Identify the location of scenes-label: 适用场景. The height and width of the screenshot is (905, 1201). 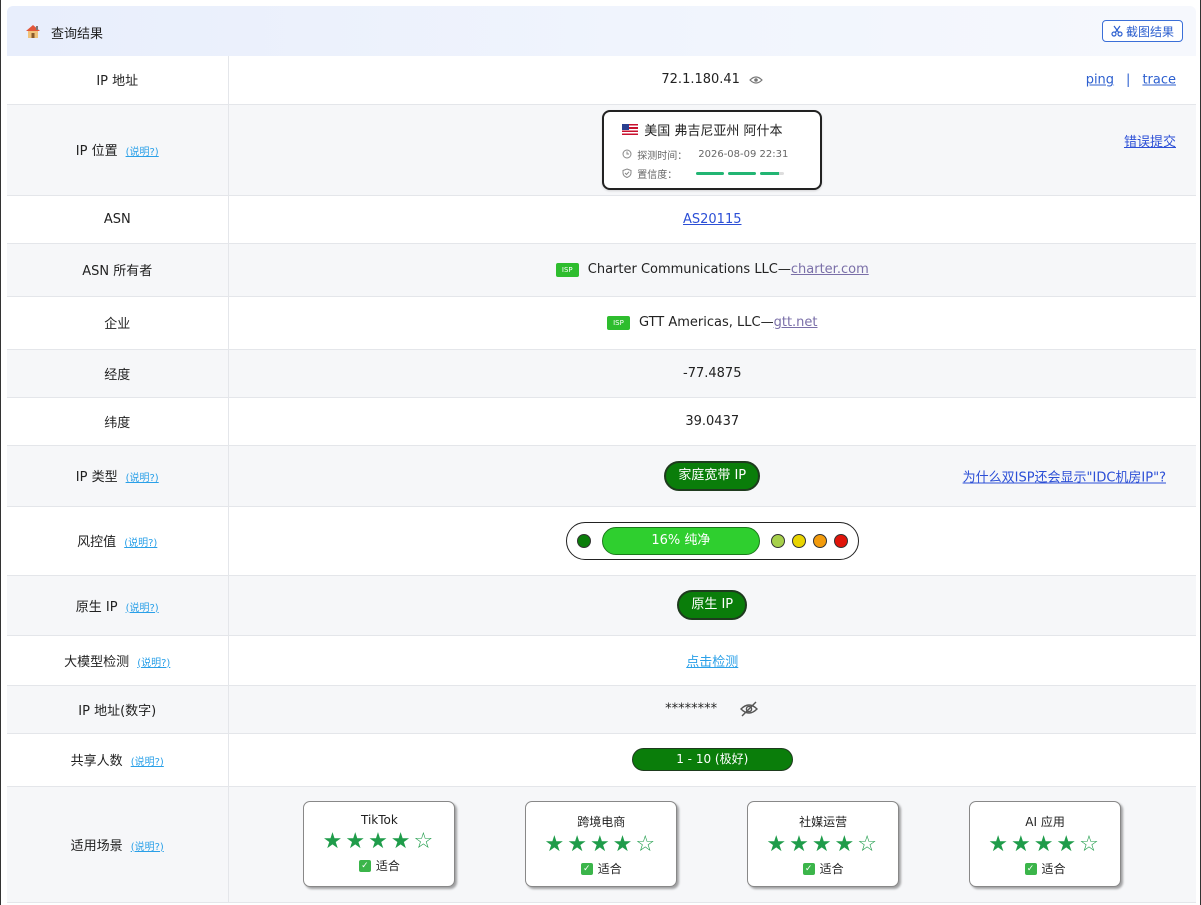
(96, 846).